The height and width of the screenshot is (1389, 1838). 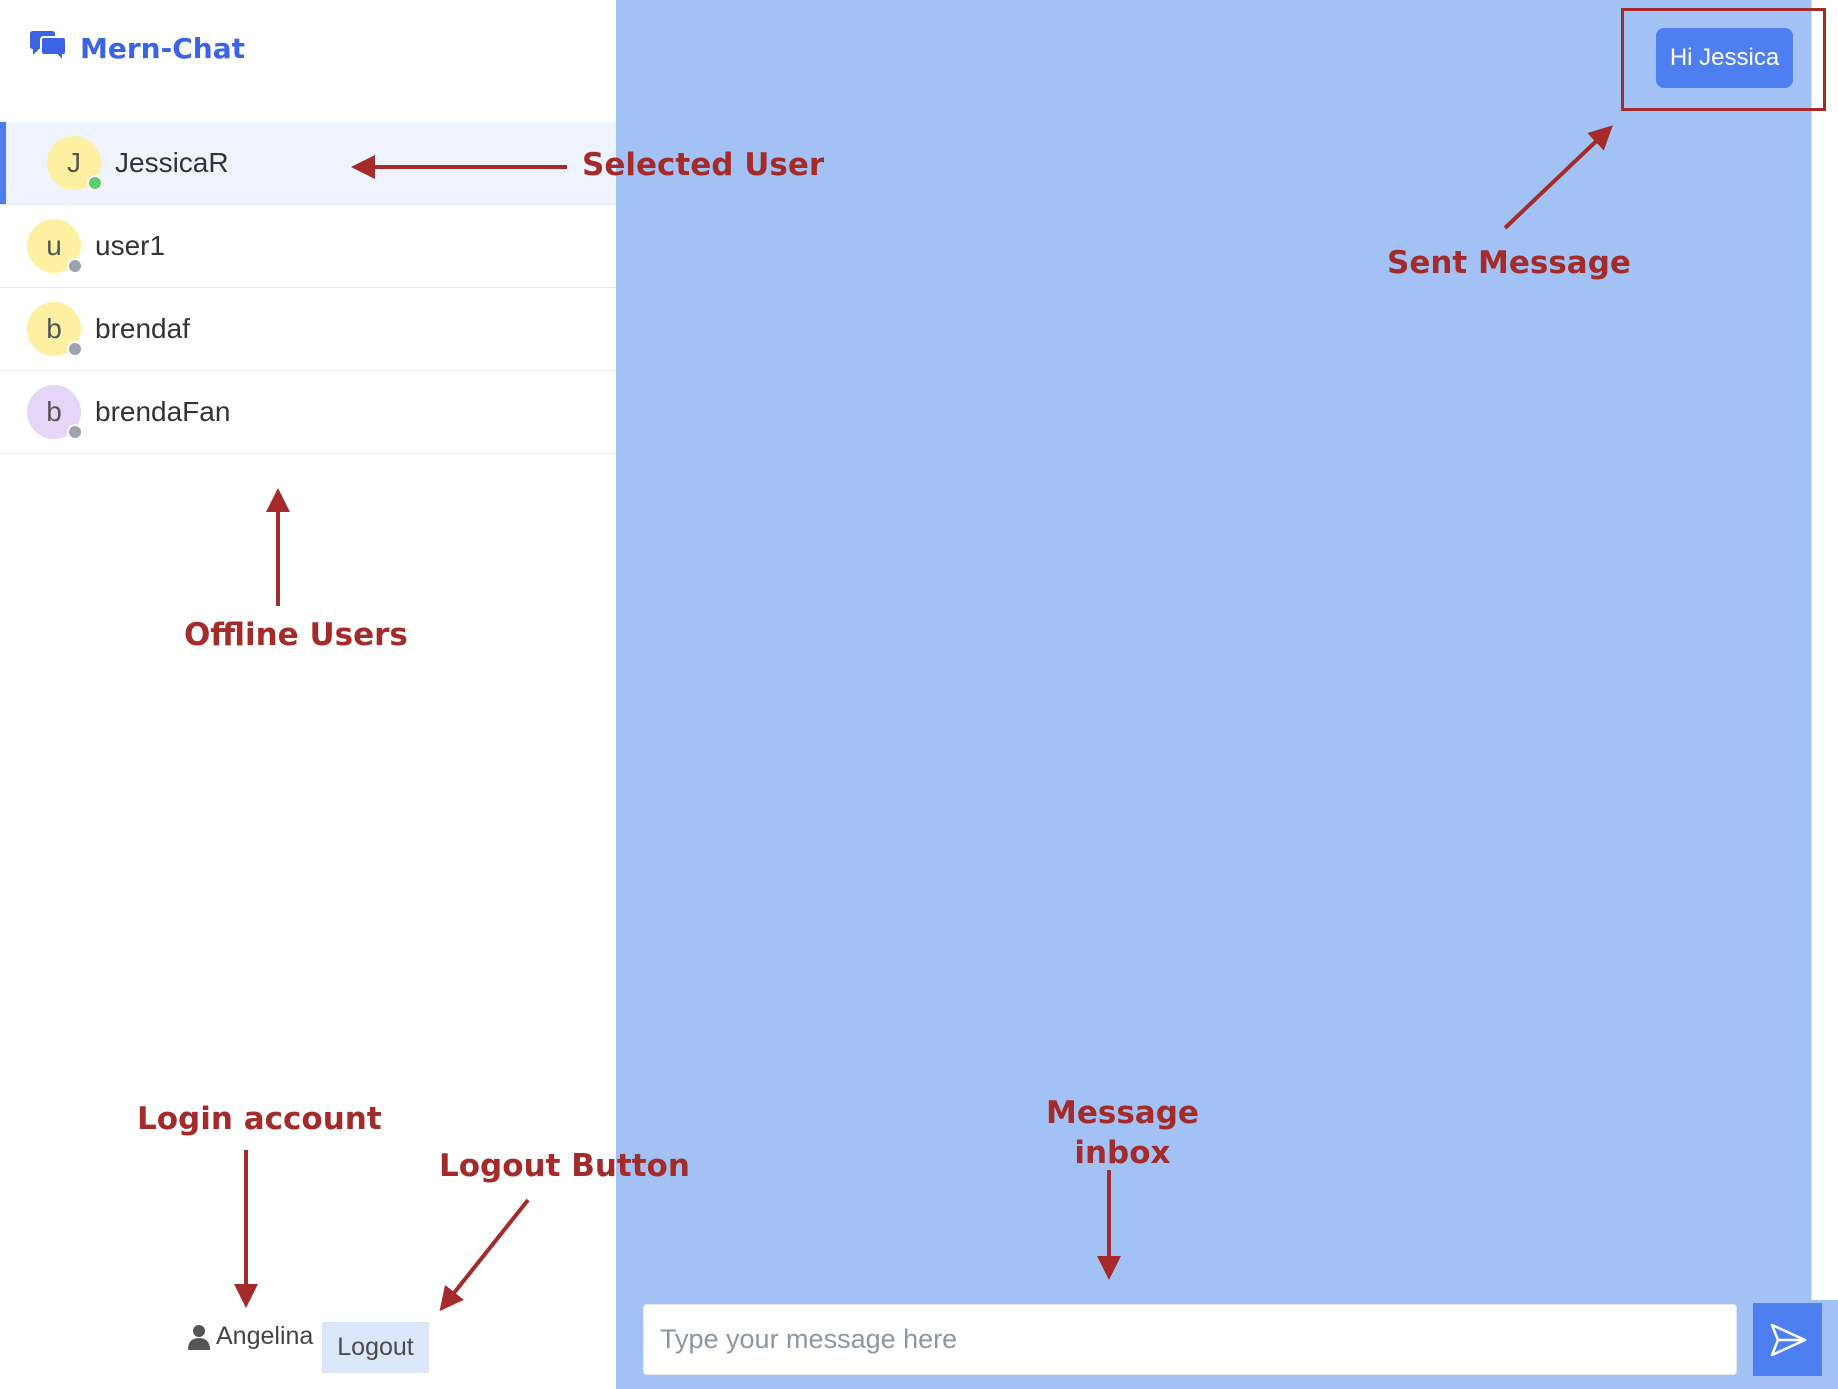 What do you see at coordinates (308, 246) in the screenshot?
I see `contact-item-user1: u user1` at bounding box center [308, 246].